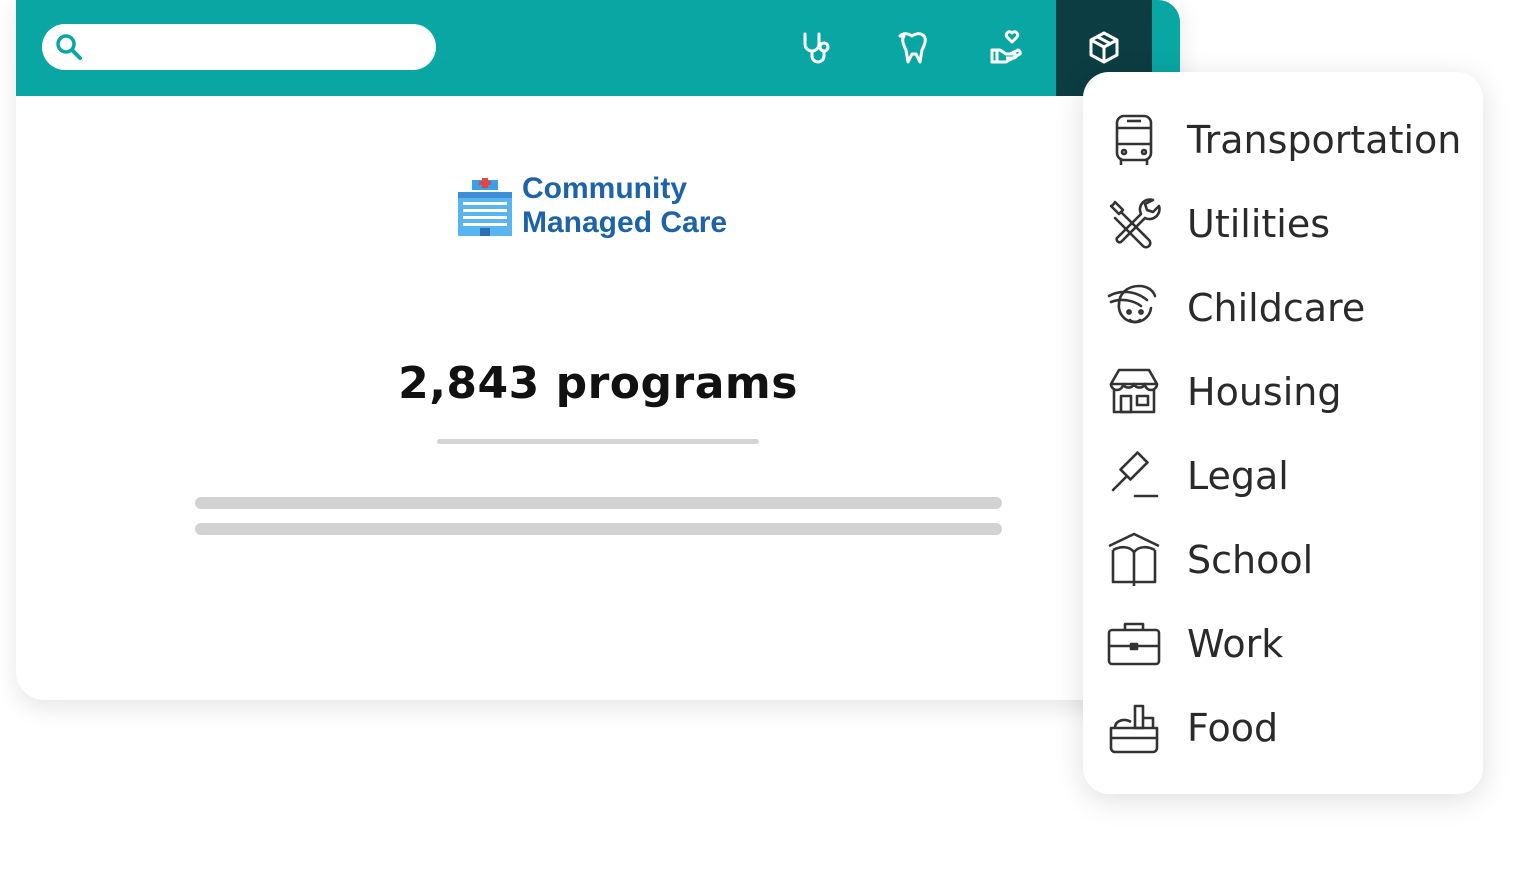 This screenshot has width=1536, height=888. I want to click on tooth-icon, so click(912, 48).